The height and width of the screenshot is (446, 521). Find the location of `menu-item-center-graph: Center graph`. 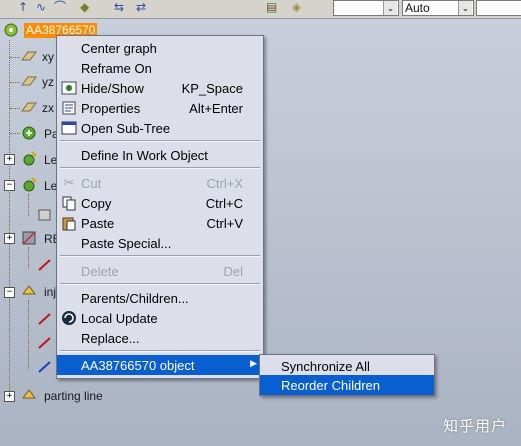

menu-item-center-graph: Center graph is located at coordinates (160, 48).